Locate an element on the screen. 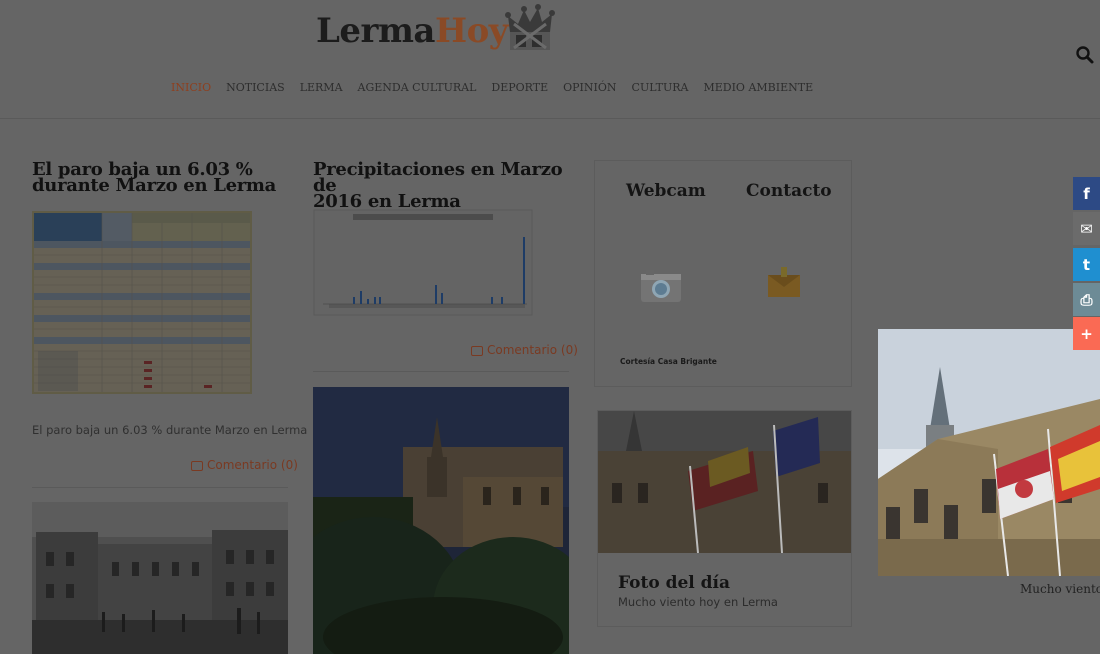 The width and height of the screenshot is (1100, 654). webcam-credit: Cortesía Casa Brigante is located at coordinates (668, 361).